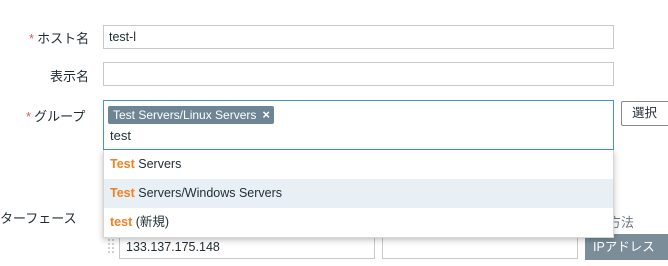 The width and height of the screenshot is (668, 266). I want to click on interface-ip-value: 133.137.175.148, so click(173, 247).